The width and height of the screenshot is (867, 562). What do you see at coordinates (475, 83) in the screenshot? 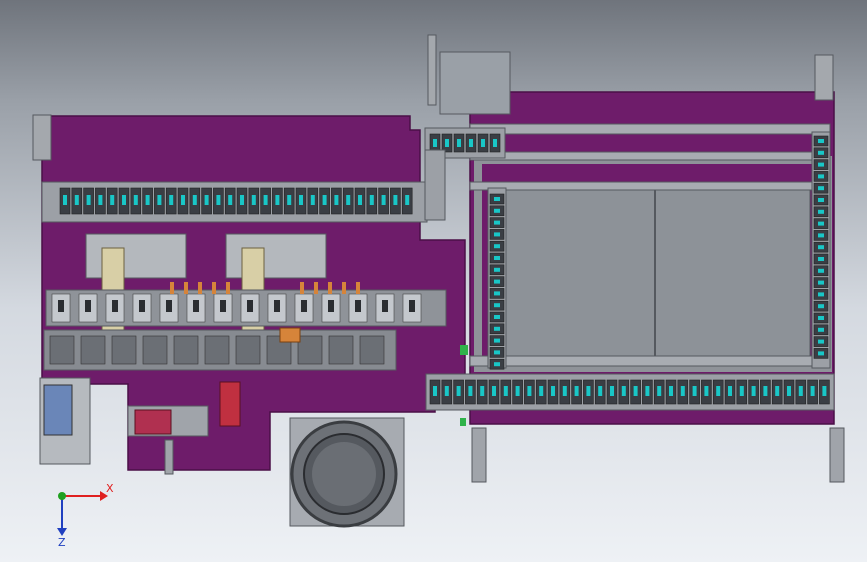
I see `top-cover-block` at bounding box center [475, 83].